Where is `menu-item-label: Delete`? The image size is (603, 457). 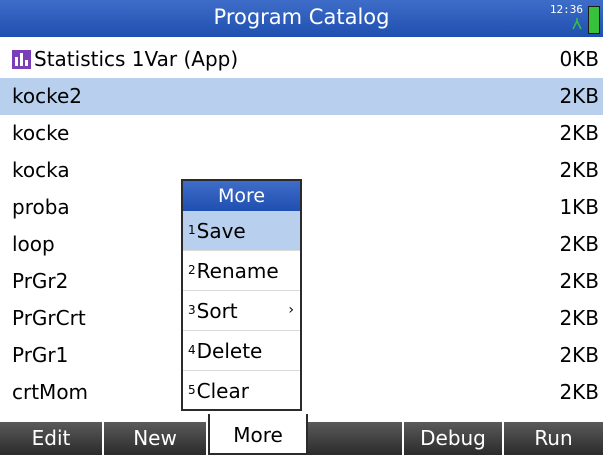
menu-item-label: Delete is located at coordinates (229, 351).